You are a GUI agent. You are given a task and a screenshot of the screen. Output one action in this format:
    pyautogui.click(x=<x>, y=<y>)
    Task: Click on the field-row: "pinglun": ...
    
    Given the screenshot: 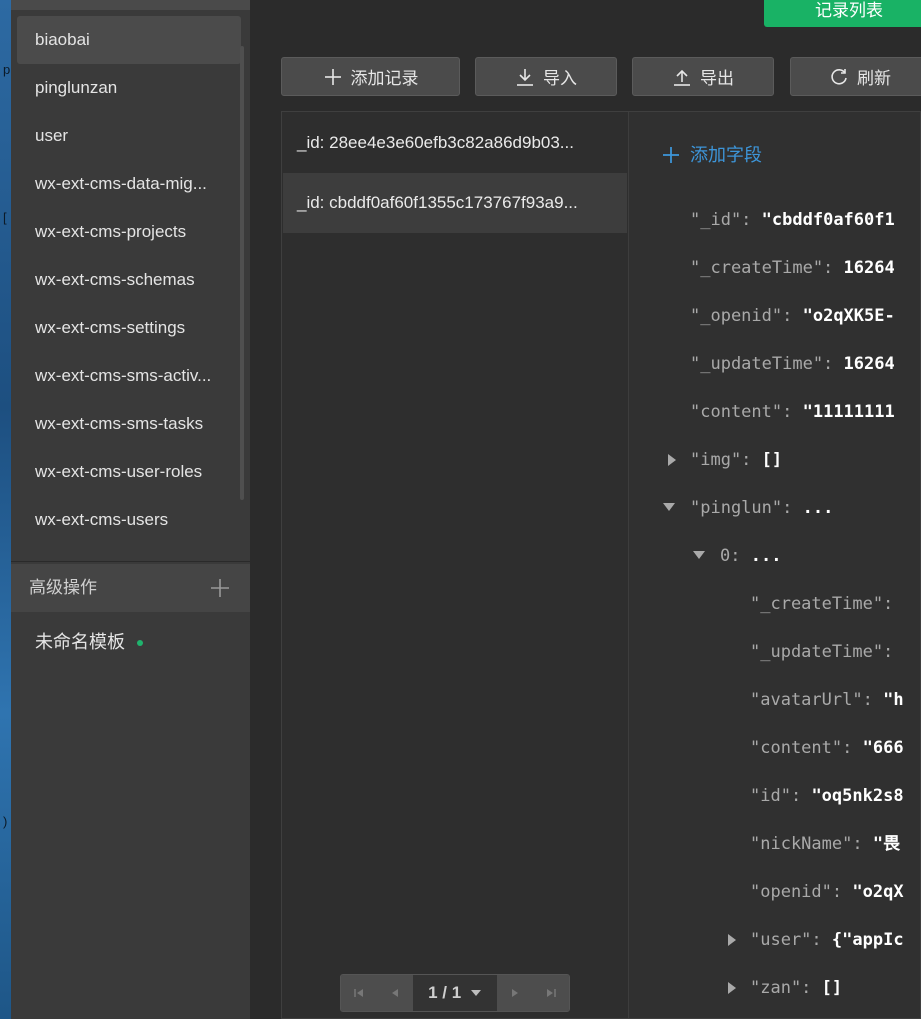 What is the action you would take?
    pyautogui.click(x=761, y=508)
    